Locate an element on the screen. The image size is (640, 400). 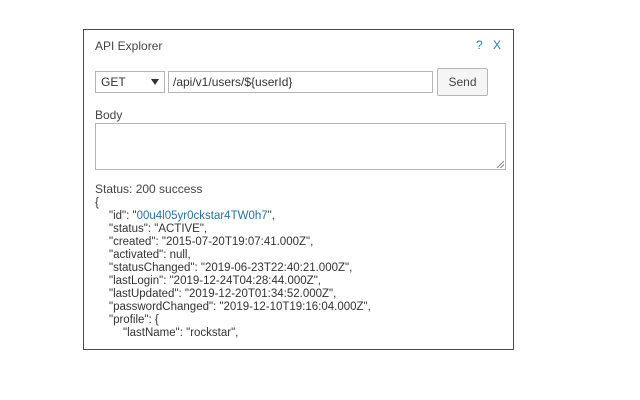
json-open-brace: { is located at coordinates (97, 203).